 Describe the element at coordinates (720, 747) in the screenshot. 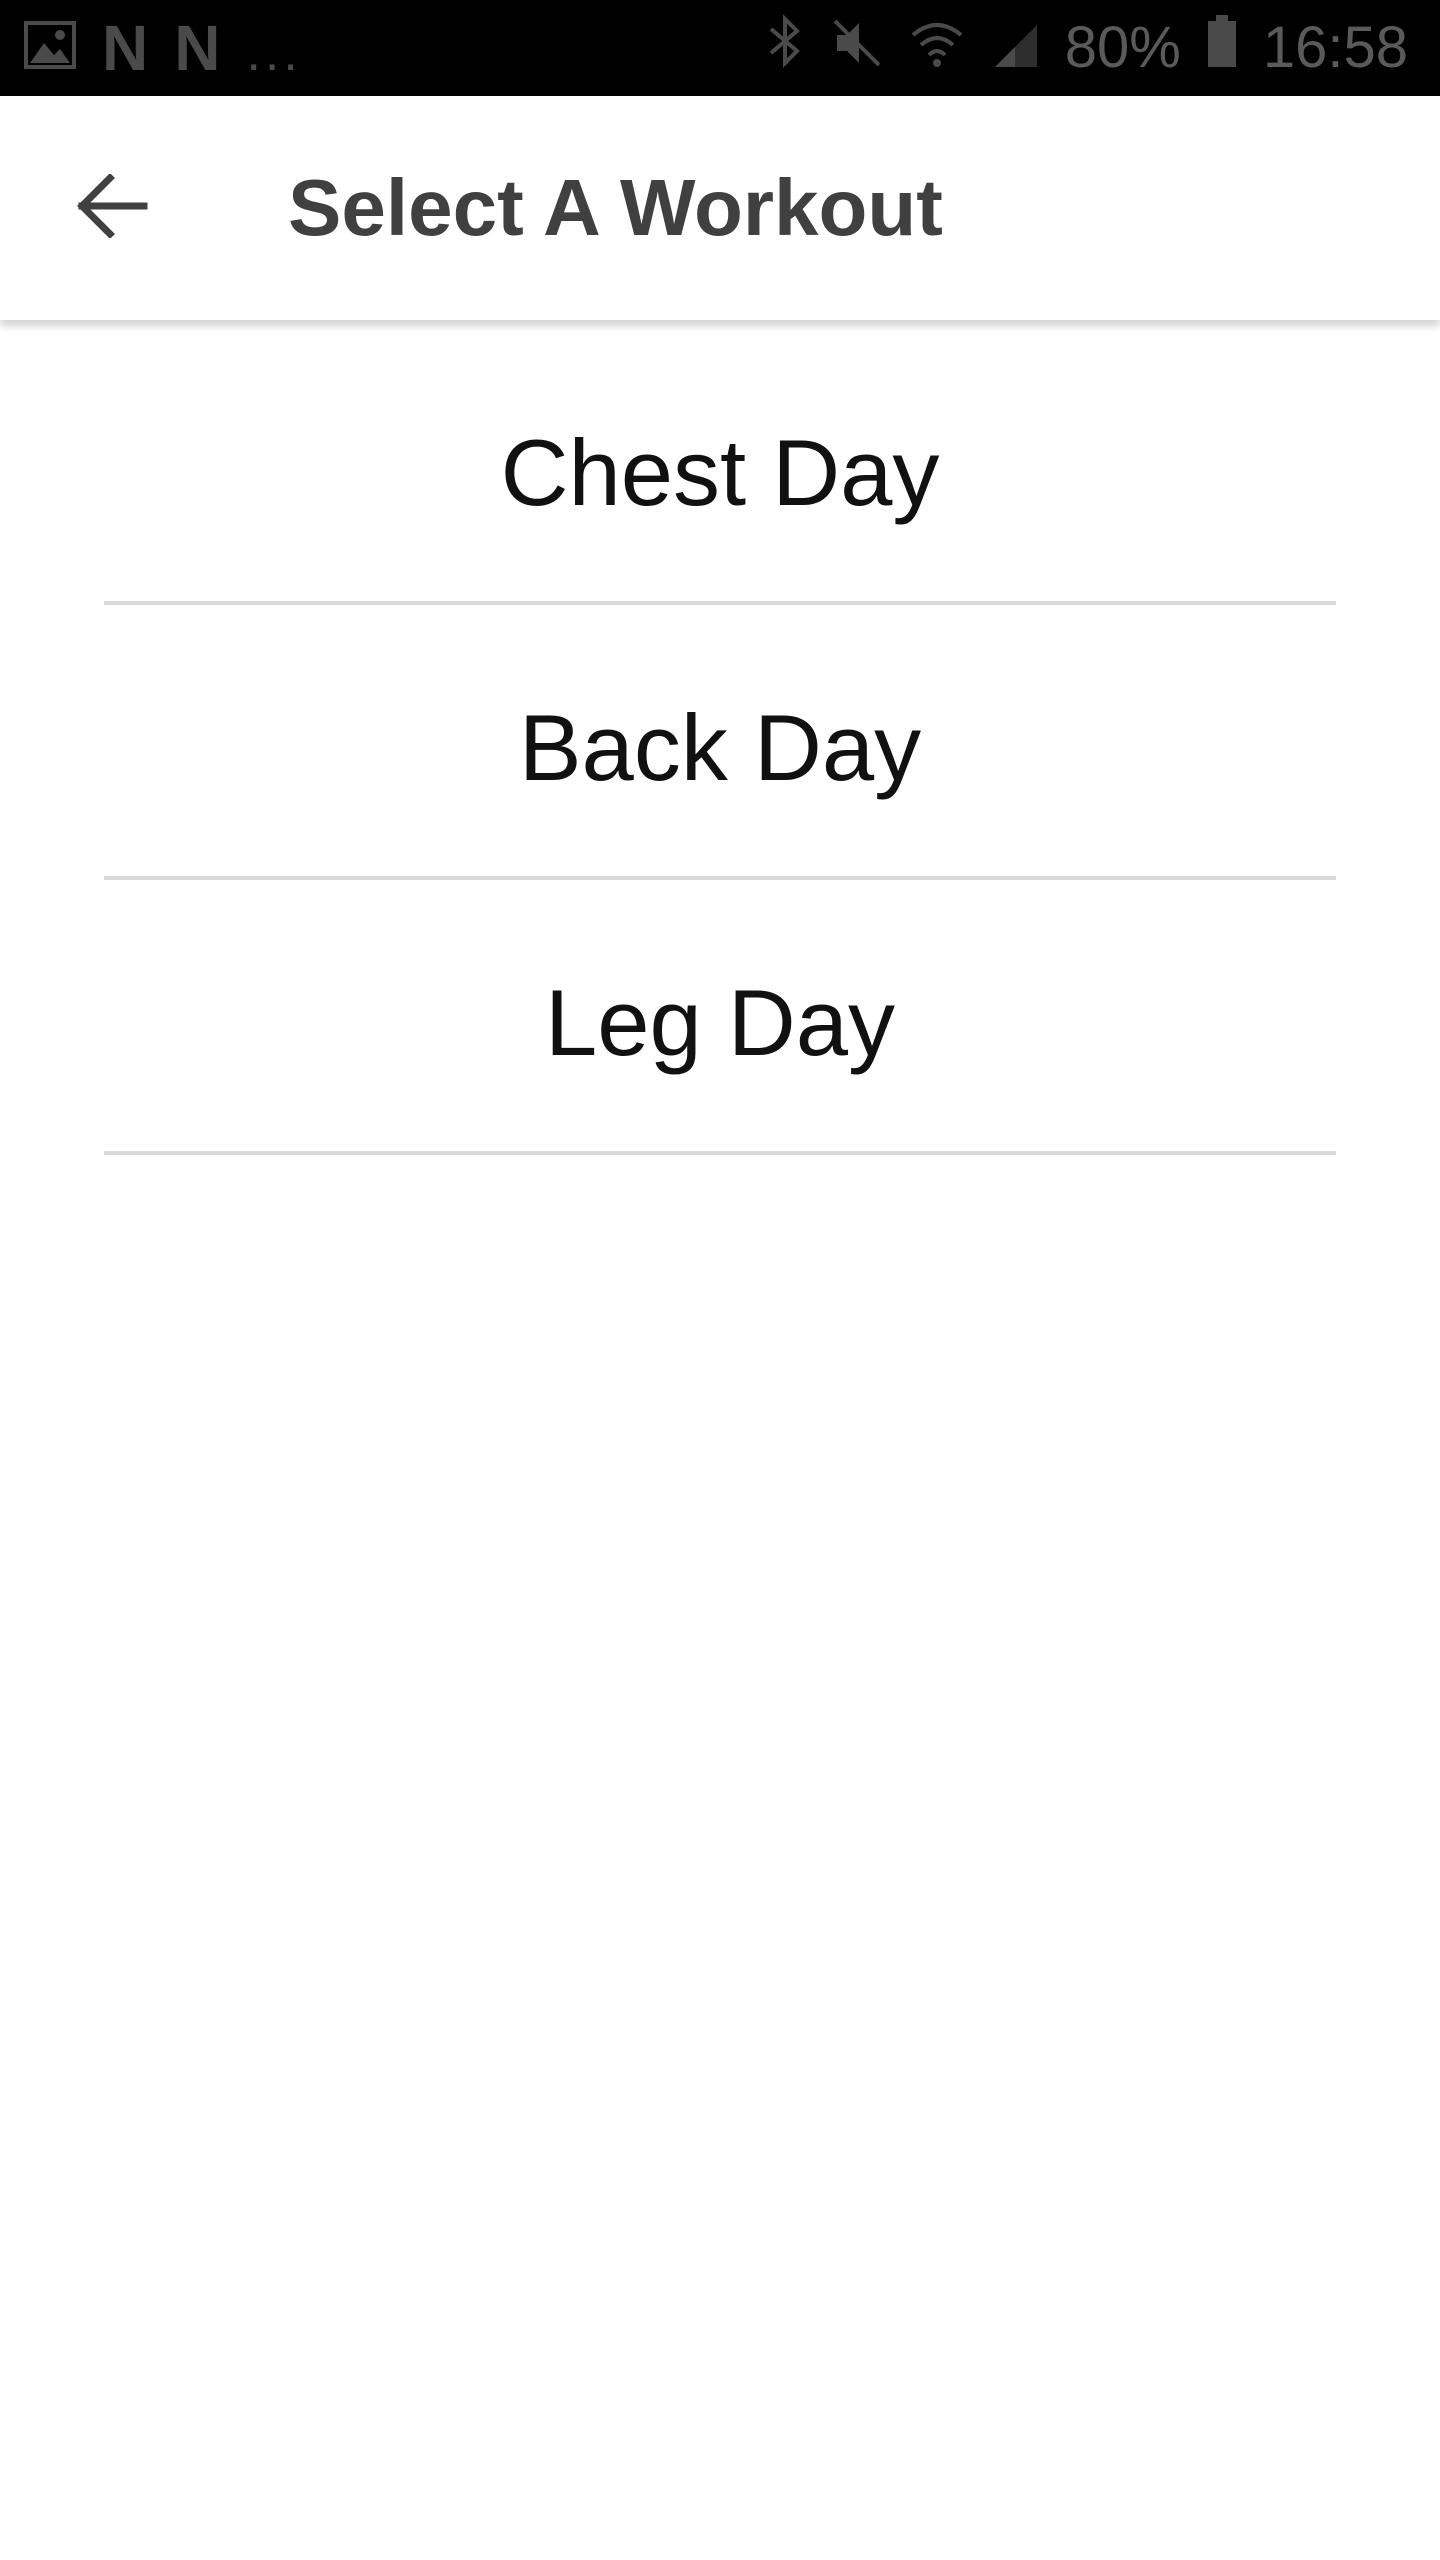

I see `workout-label: Back Day` at that location.